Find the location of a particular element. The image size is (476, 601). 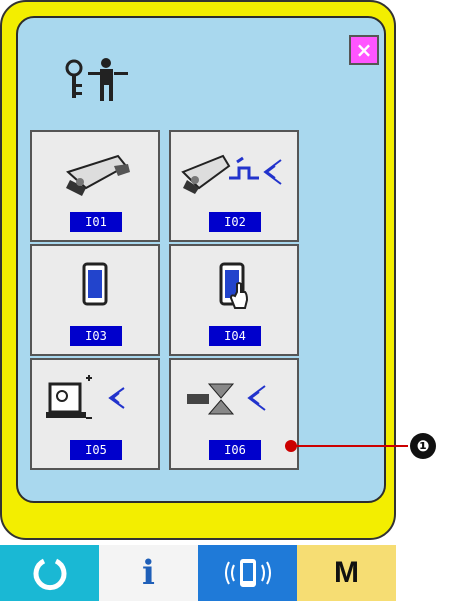

tile-i02-button: I02 is located at coordinates (234, 186).